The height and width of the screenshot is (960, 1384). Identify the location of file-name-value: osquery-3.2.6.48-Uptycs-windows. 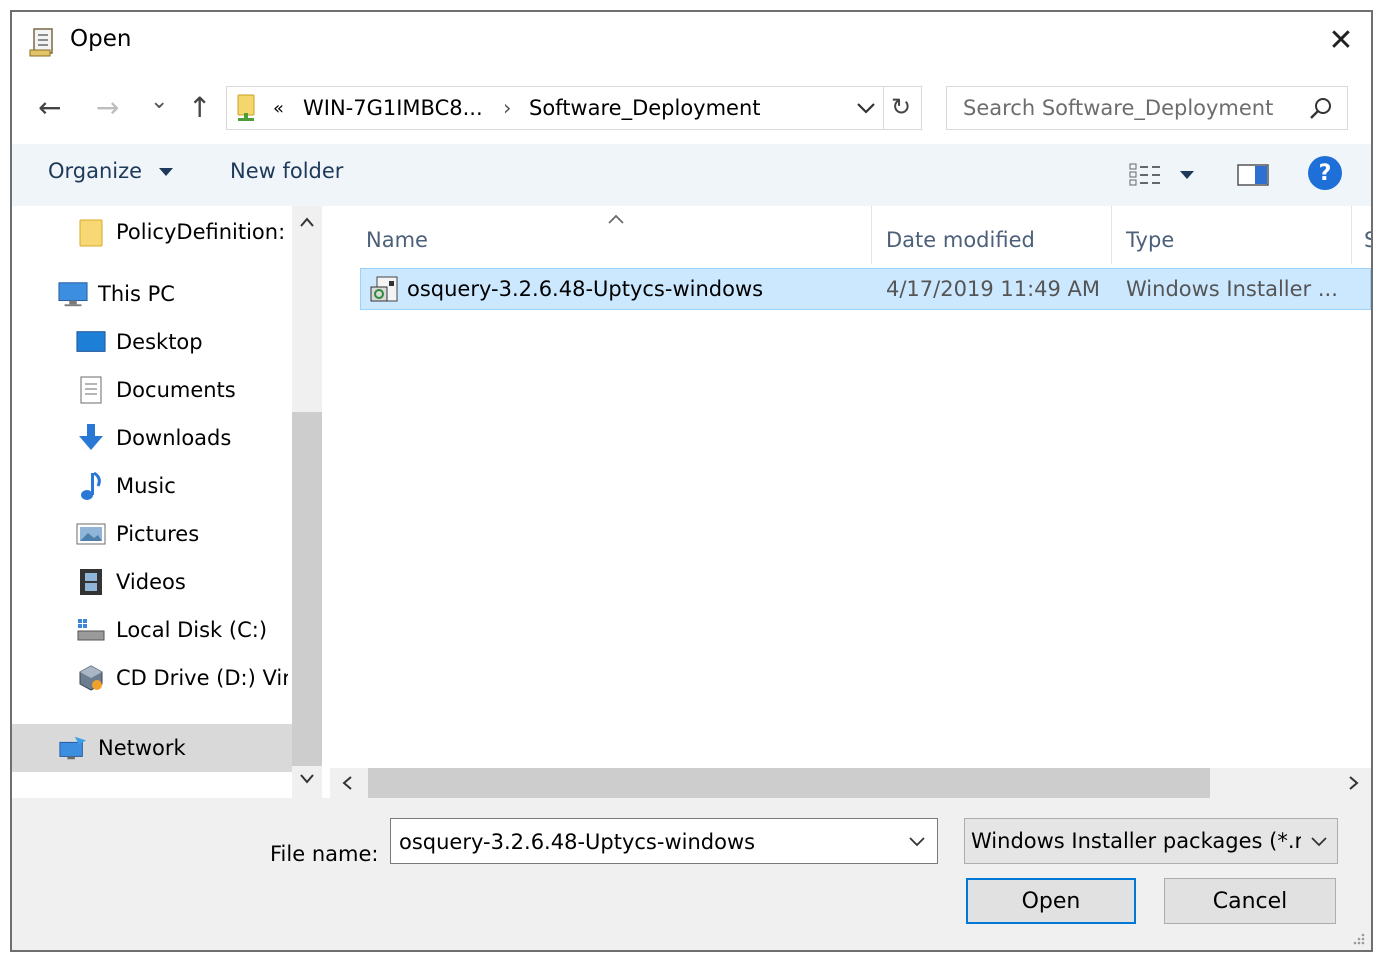
(577, 842).